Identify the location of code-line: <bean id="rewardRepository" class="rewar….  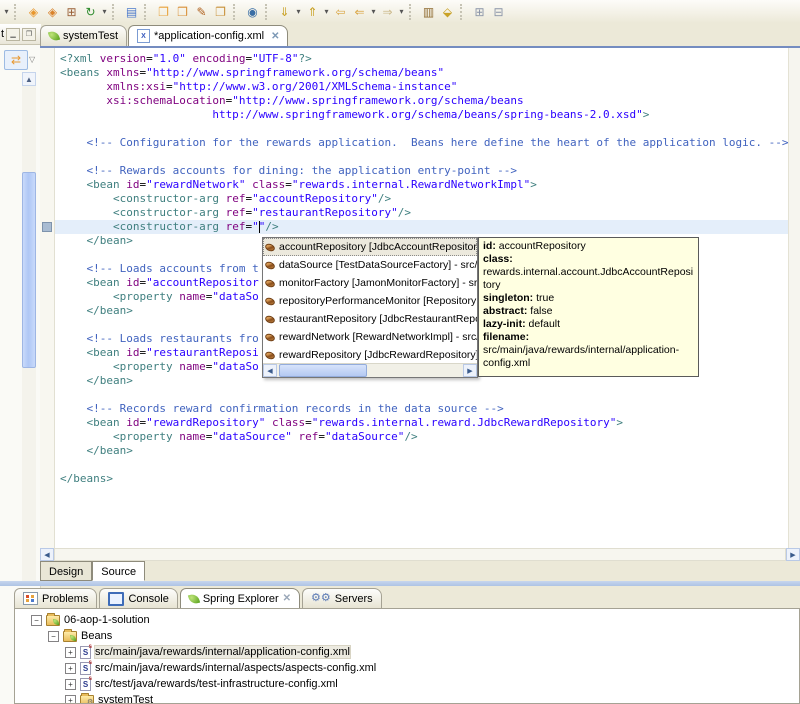
(354, 422).